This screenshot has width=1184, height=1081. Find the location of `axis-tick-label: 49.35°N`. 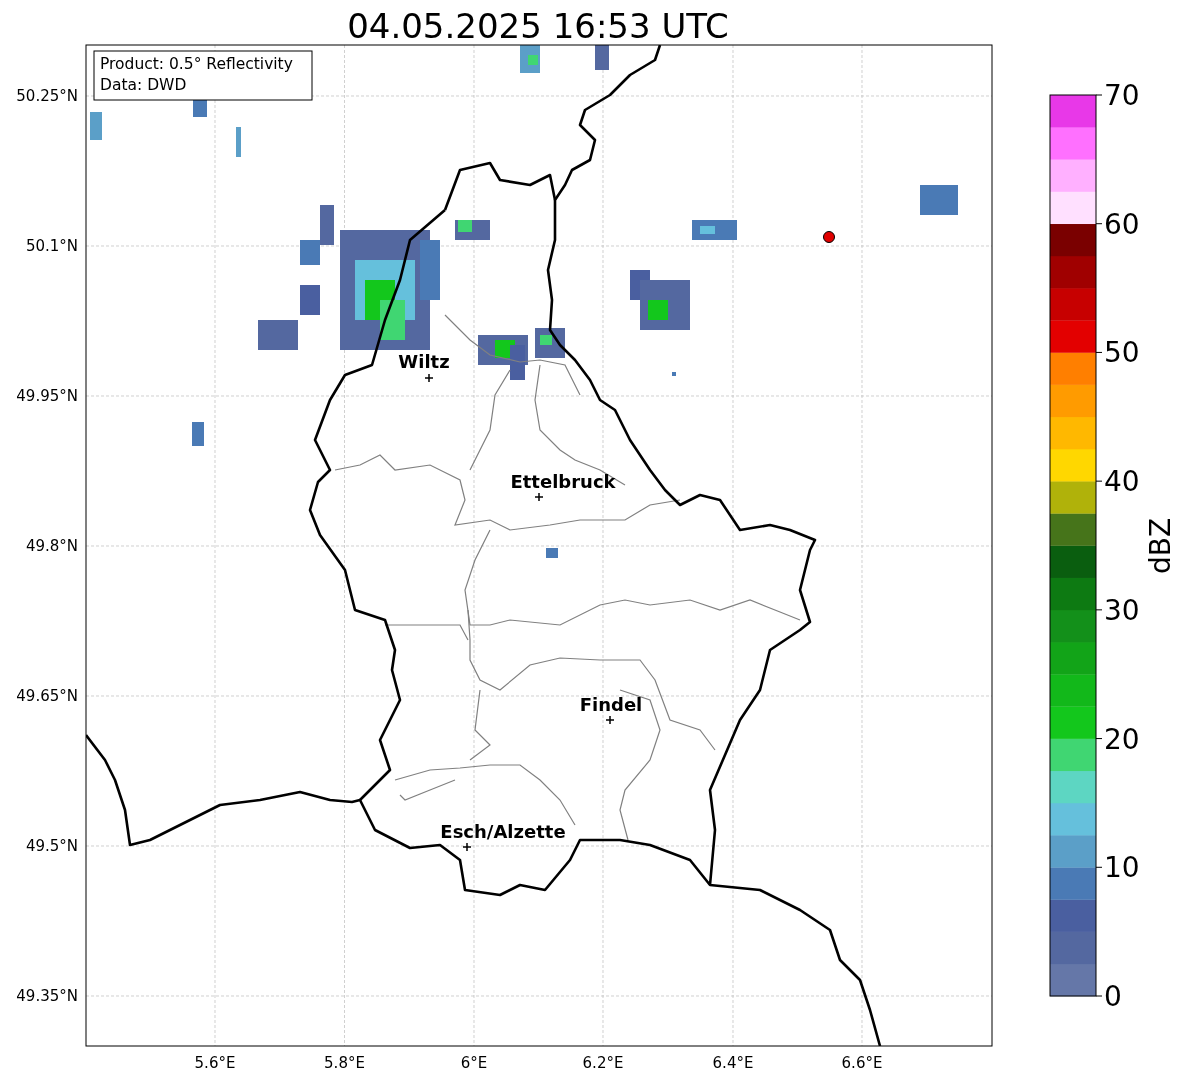

axis-tick-label: 49.35°N is located at coordinates (47, 996).